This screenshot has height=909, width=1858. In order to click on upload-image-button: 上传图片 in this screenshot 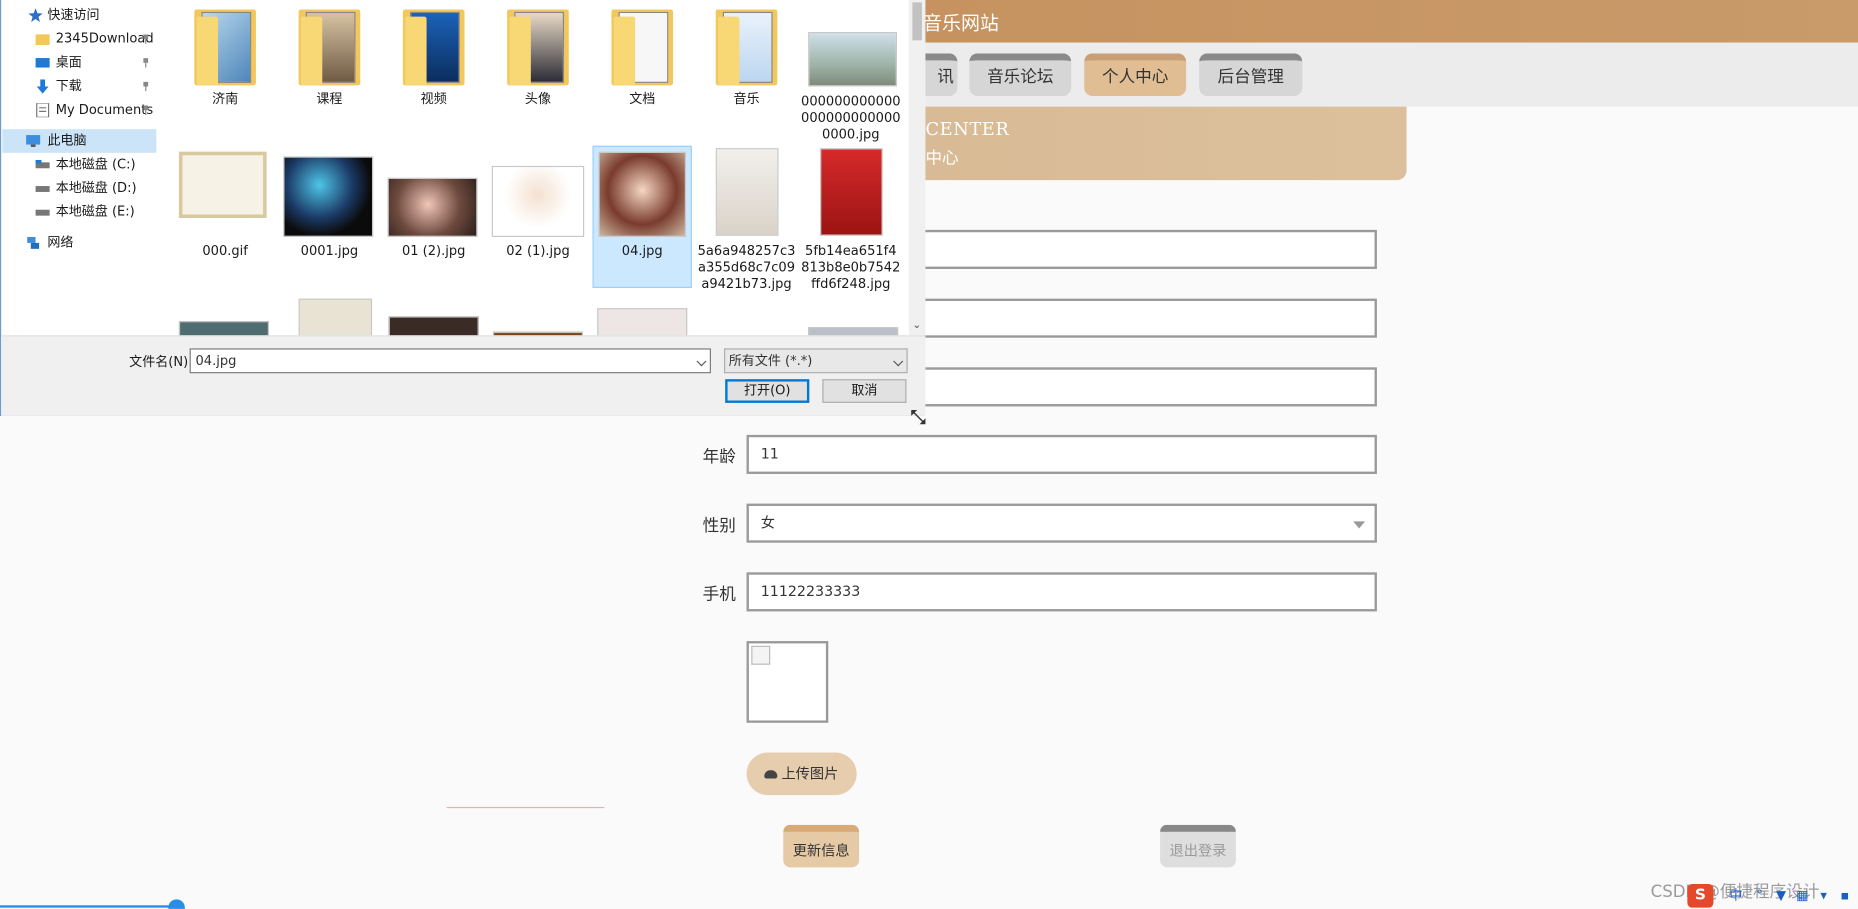, I will do `click(801, 774)`.